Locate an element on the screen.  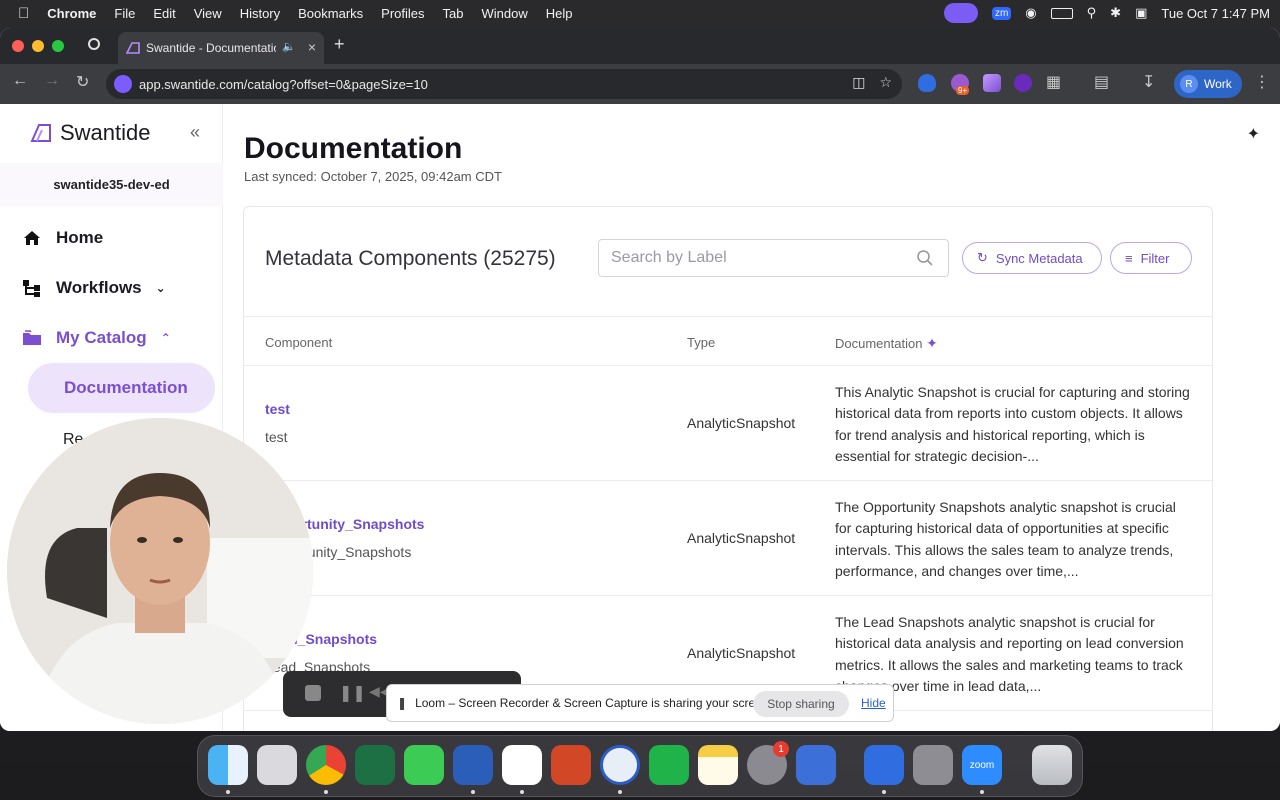
filter-icon: ≡ is located at coordinates (1129, 258).